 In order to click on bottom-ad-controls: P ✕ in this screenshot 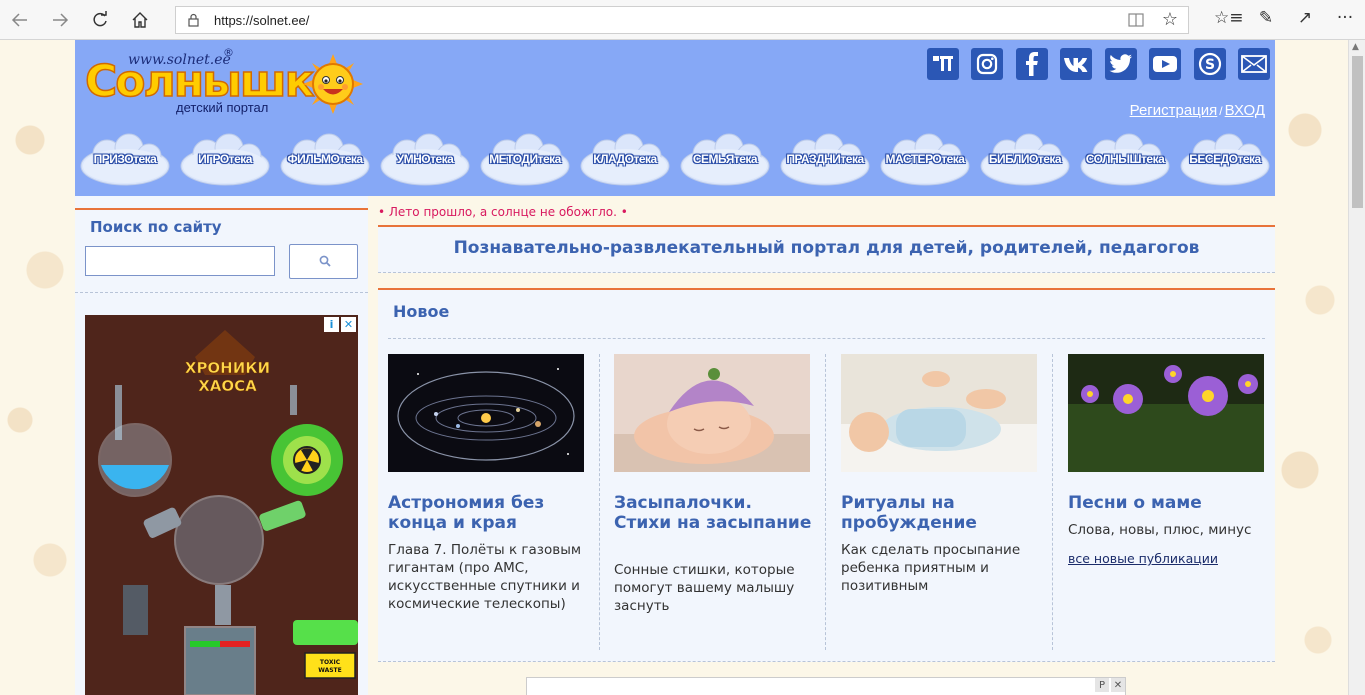, I will do `click(1110, 685)`.